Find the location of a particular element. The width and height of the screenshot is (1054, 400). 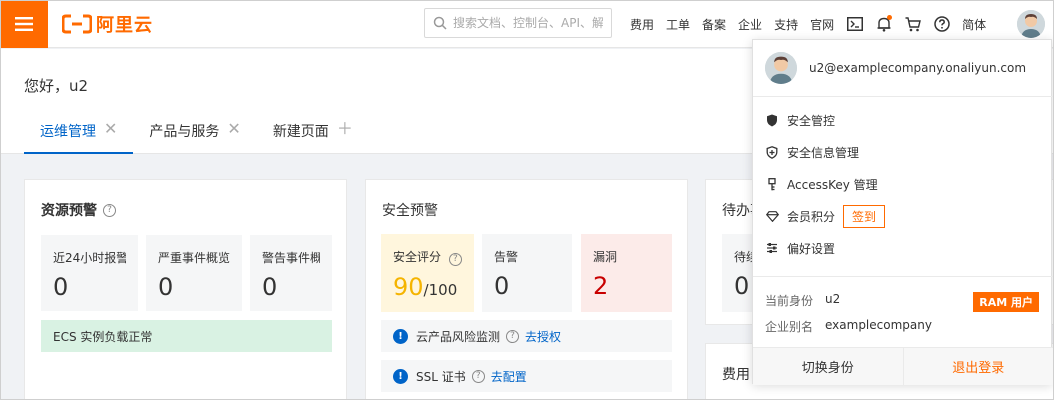

identity-value: u2 is located at coordinates (833, 299).